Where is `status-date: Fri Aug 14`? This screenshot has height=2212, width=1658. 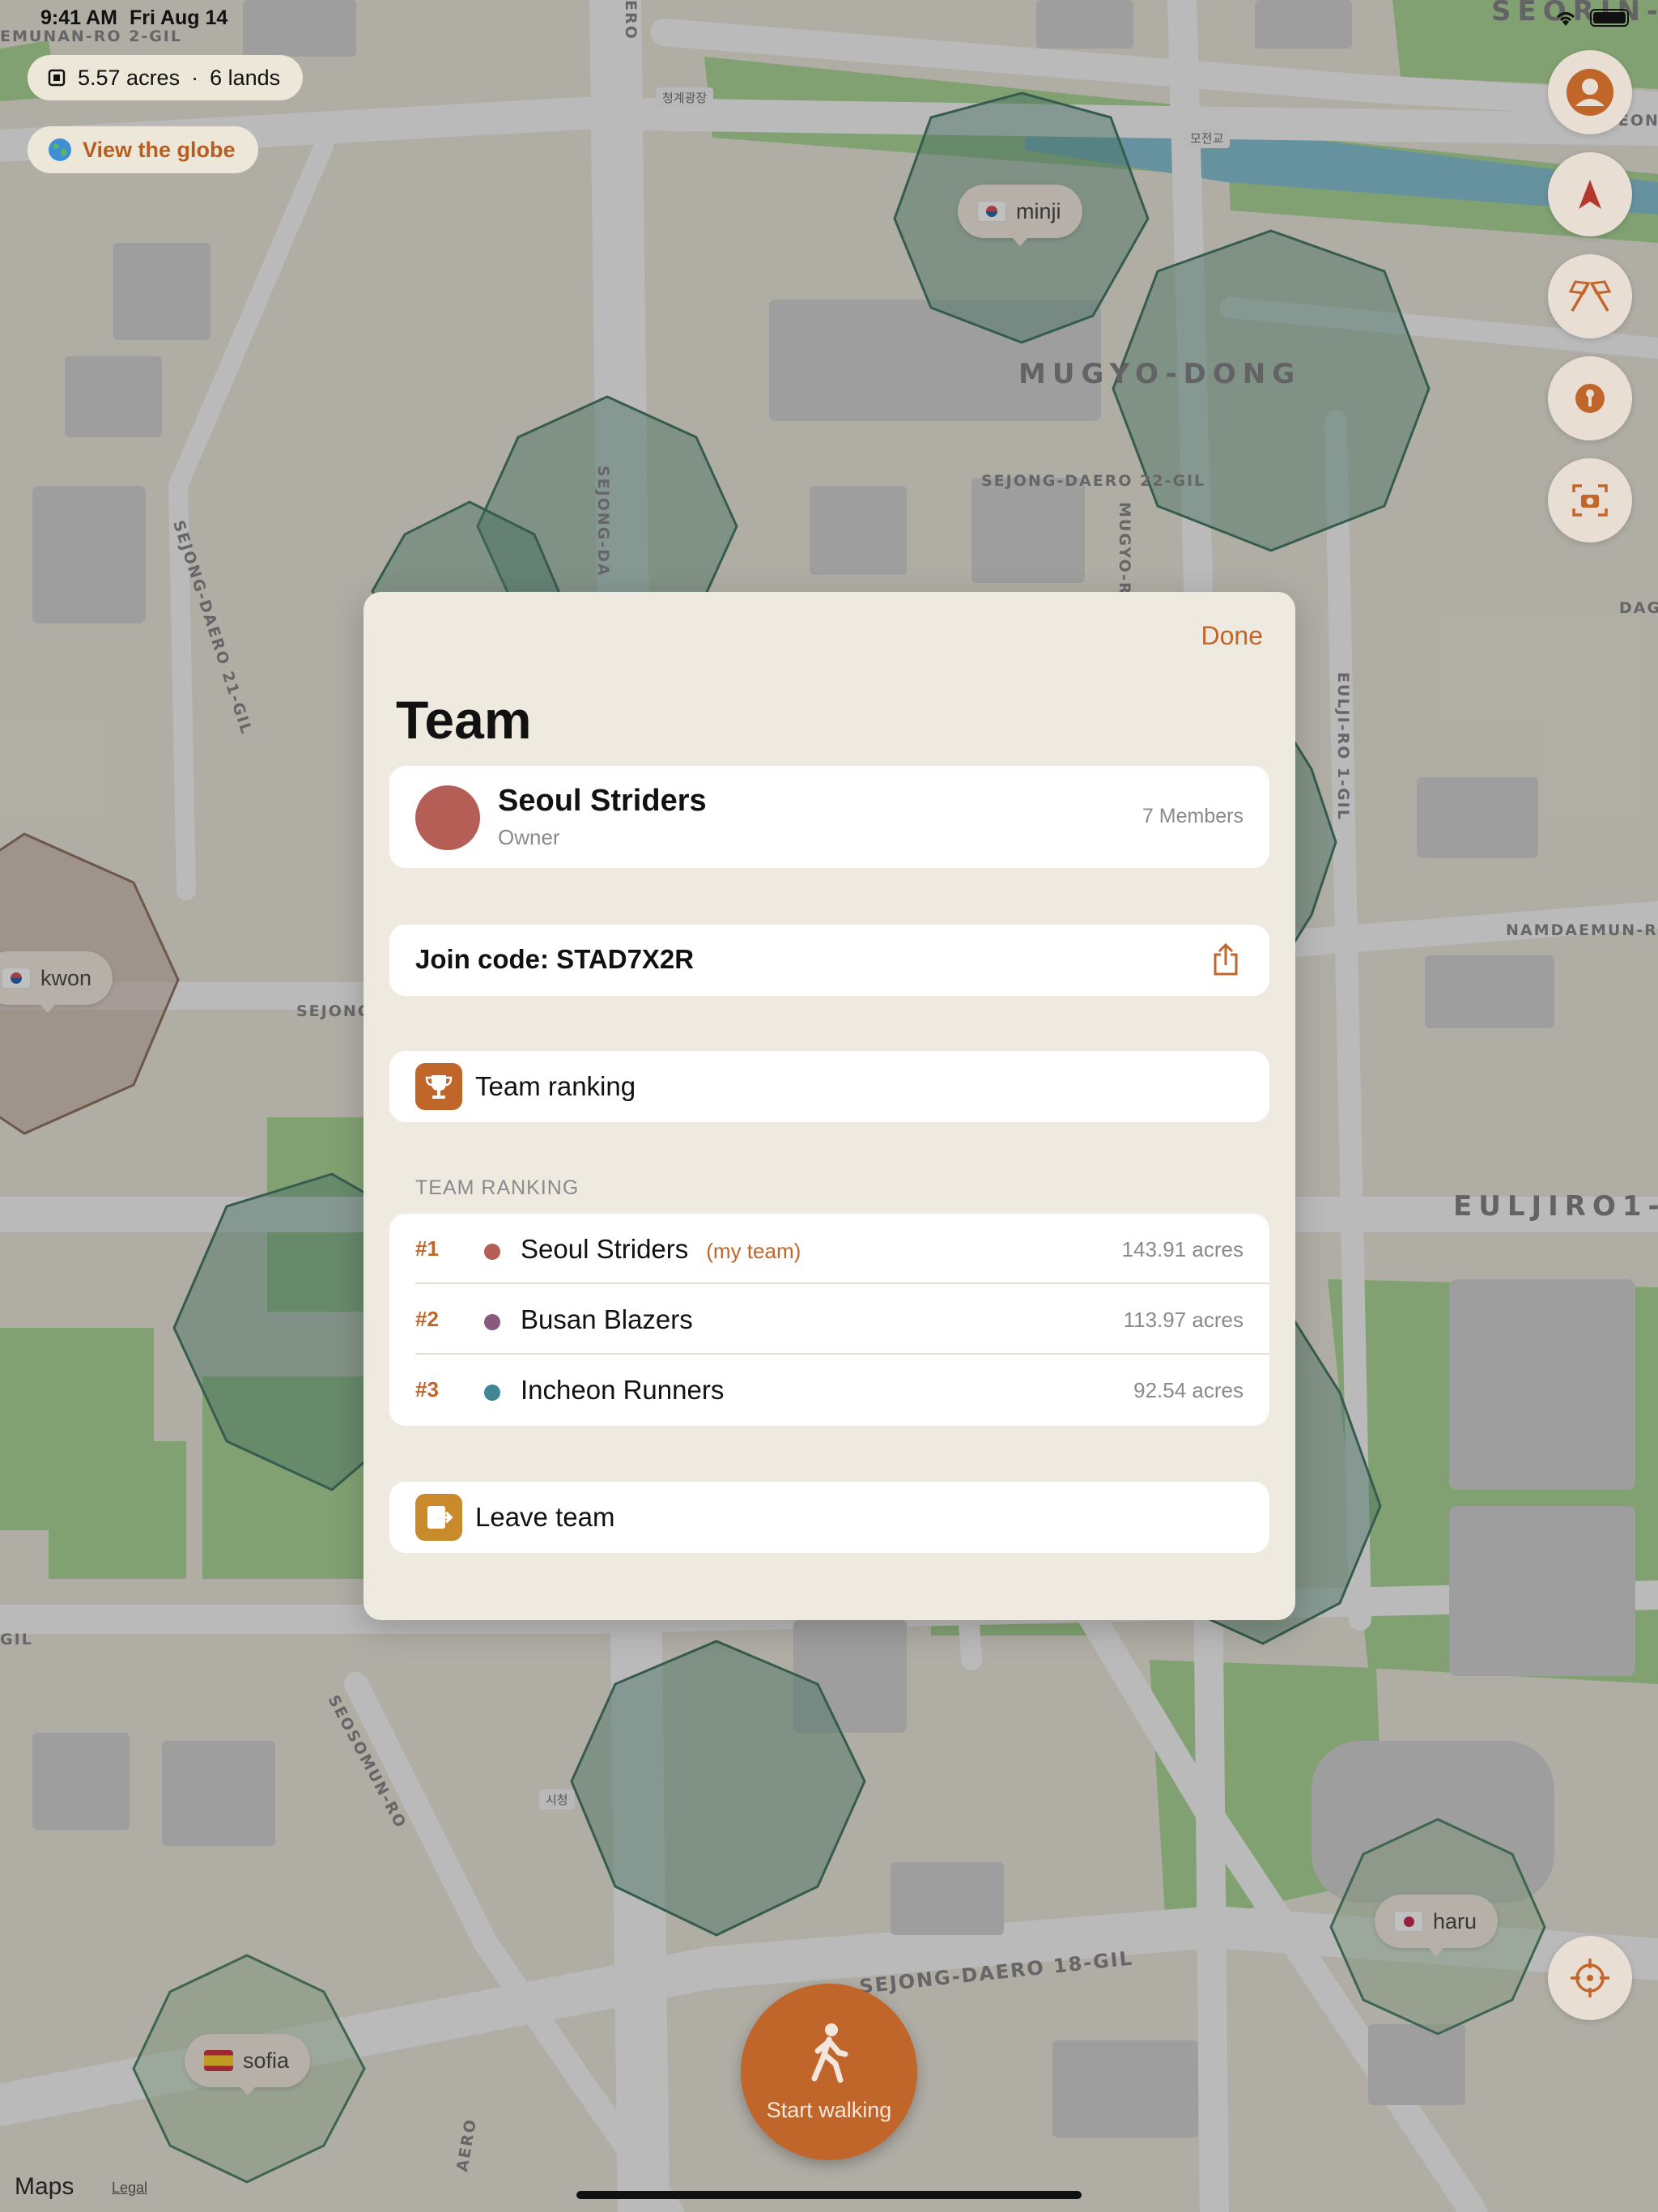 status-date: Fri Aug 14 is located at coordinates (179, 18).